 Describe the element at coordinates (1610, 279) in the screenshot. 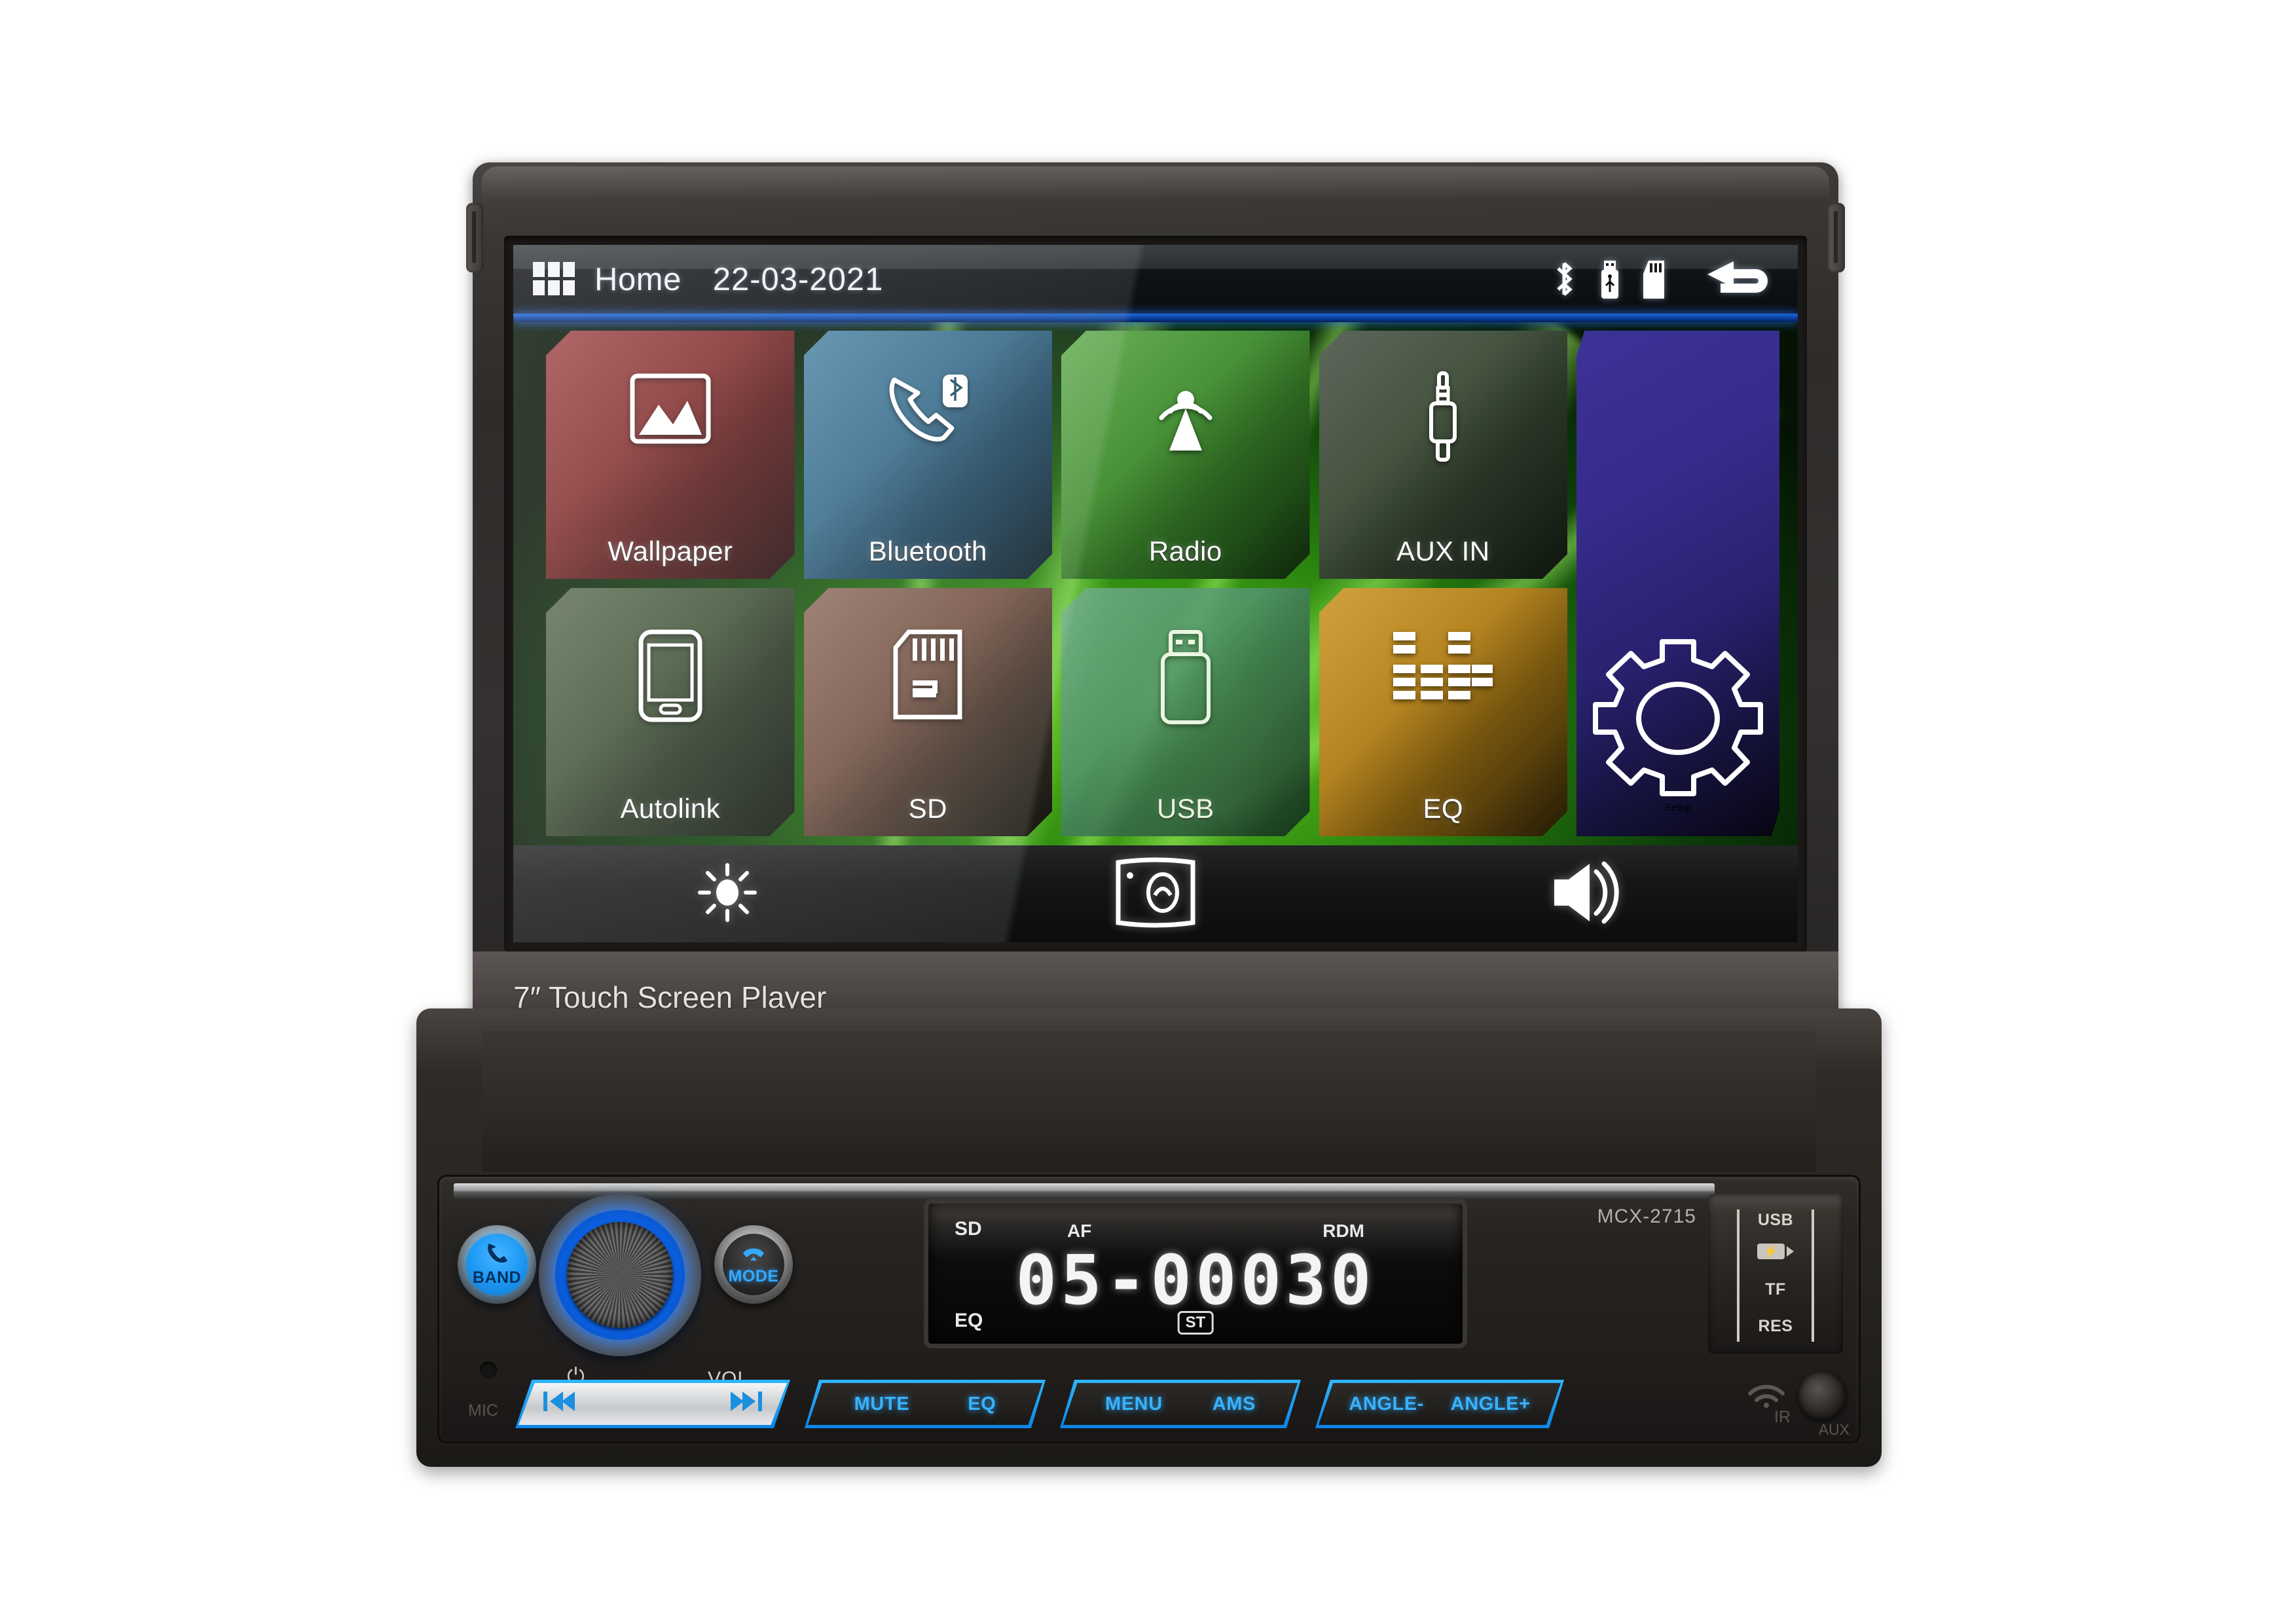

I see `usb-drive-icon` at that location.